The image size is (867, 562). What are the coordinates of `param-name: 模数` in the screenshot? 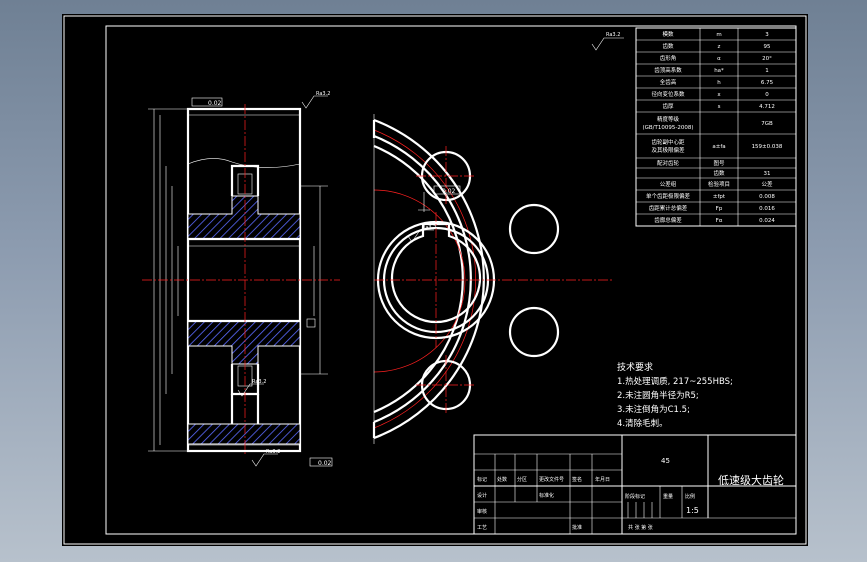 It's located at (668, 34).